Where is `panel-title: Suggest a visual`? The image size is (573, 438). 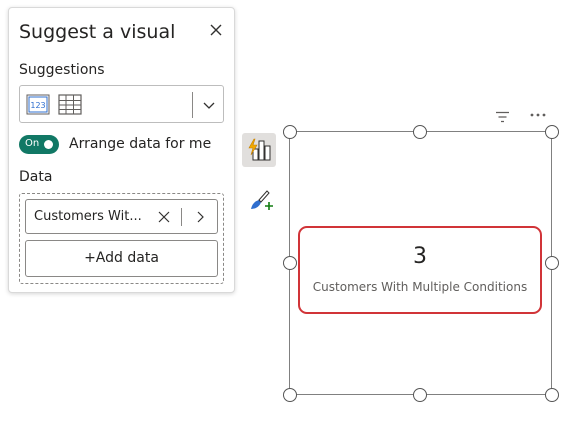
panel-title: Suggest a visual is located at coordinates (97, 32).